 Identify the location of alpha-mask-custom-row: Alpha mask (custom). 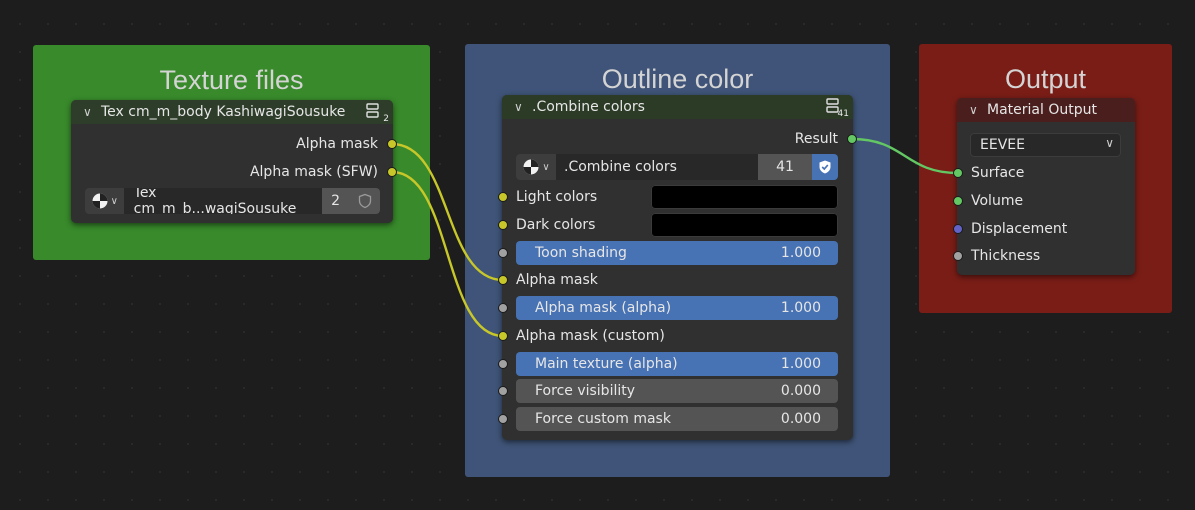
(590, 336).